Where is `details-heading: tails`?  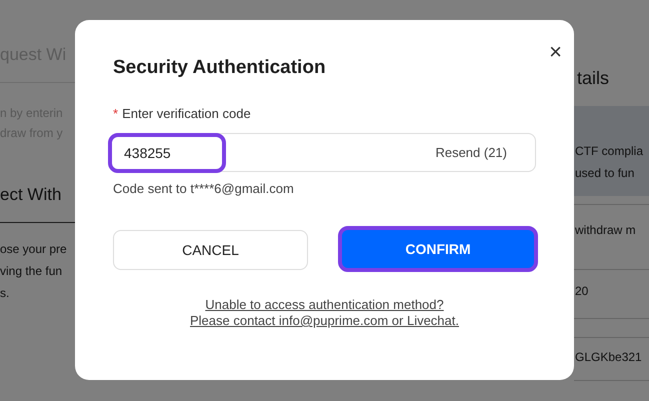 details-heading: tails is located at coordinates (593, 79).